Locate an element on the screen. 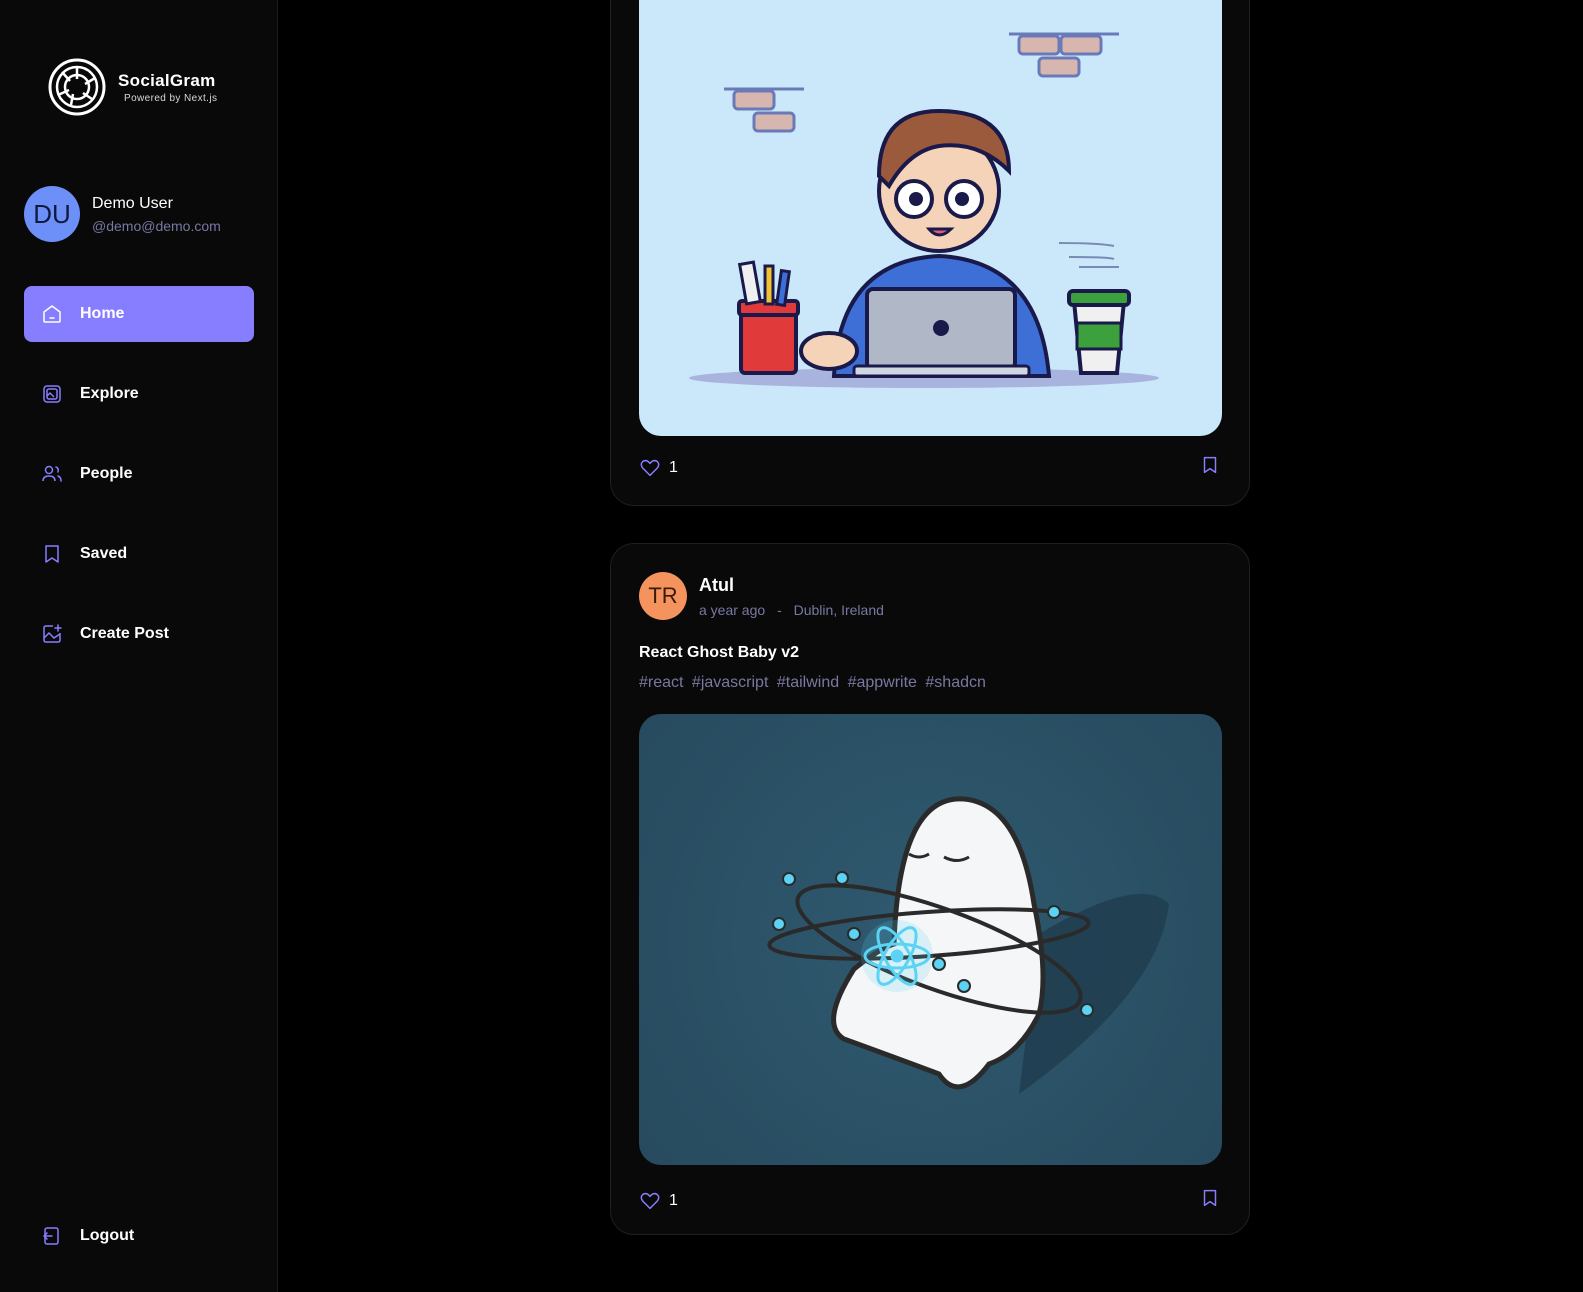 This screenshot has width=1583, height=1292. post-tag: #tailwind is located at coordinates (808, 682).